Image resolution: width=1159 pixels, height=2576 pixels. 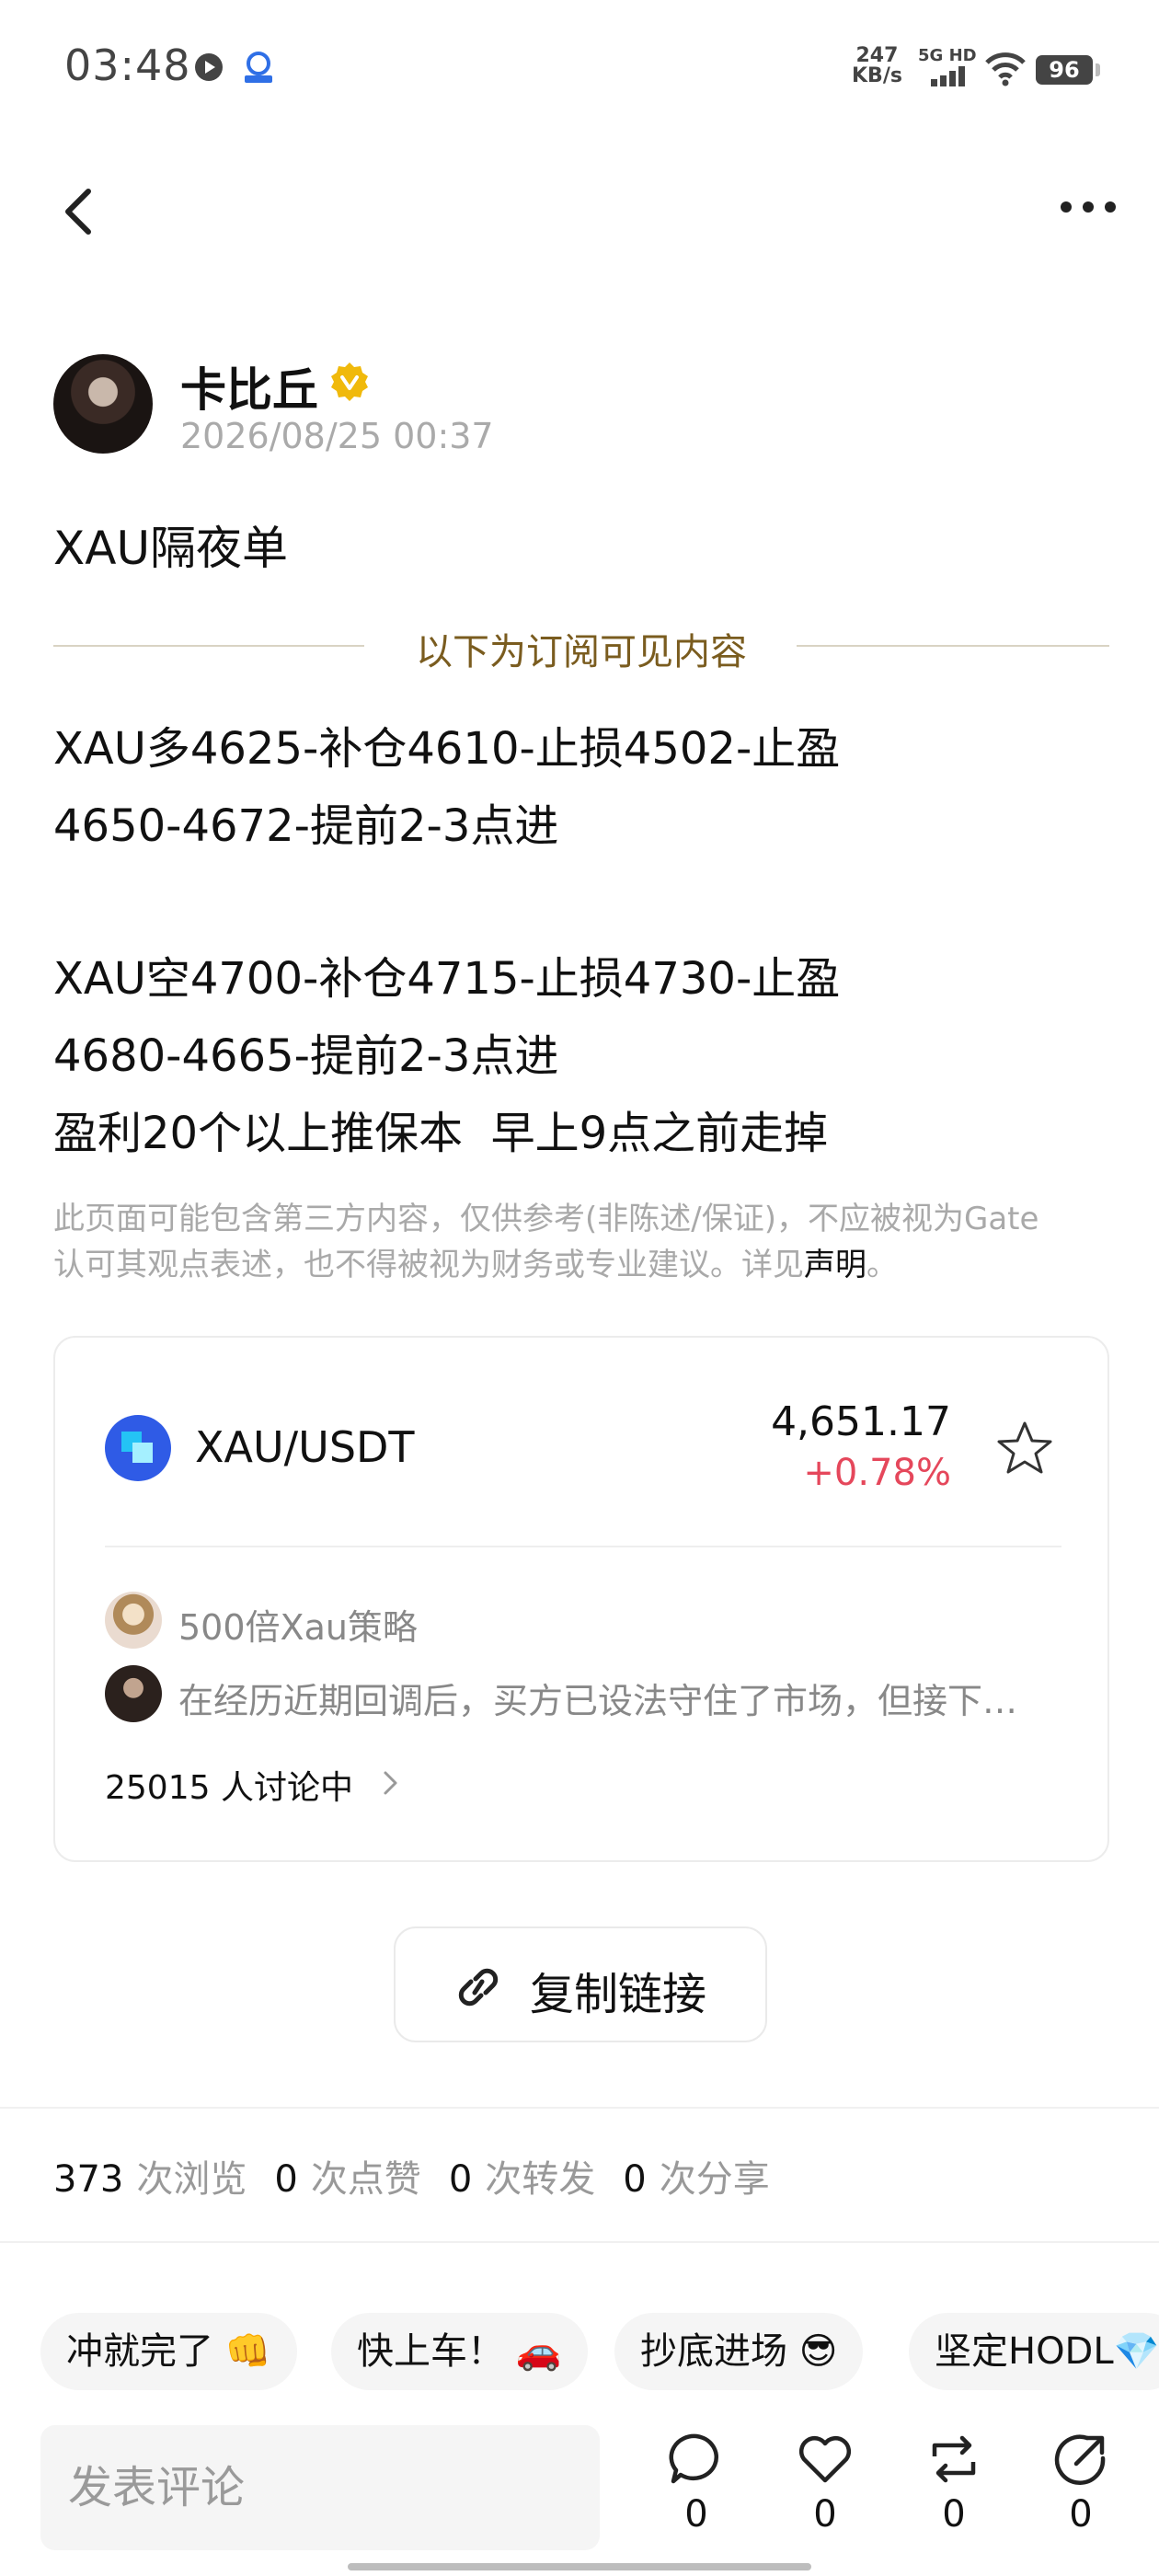 What do you see at coordinates (138, 1448) in the screenshot?
I see `xau-coin-icon` at bounding box center [138, 1448].